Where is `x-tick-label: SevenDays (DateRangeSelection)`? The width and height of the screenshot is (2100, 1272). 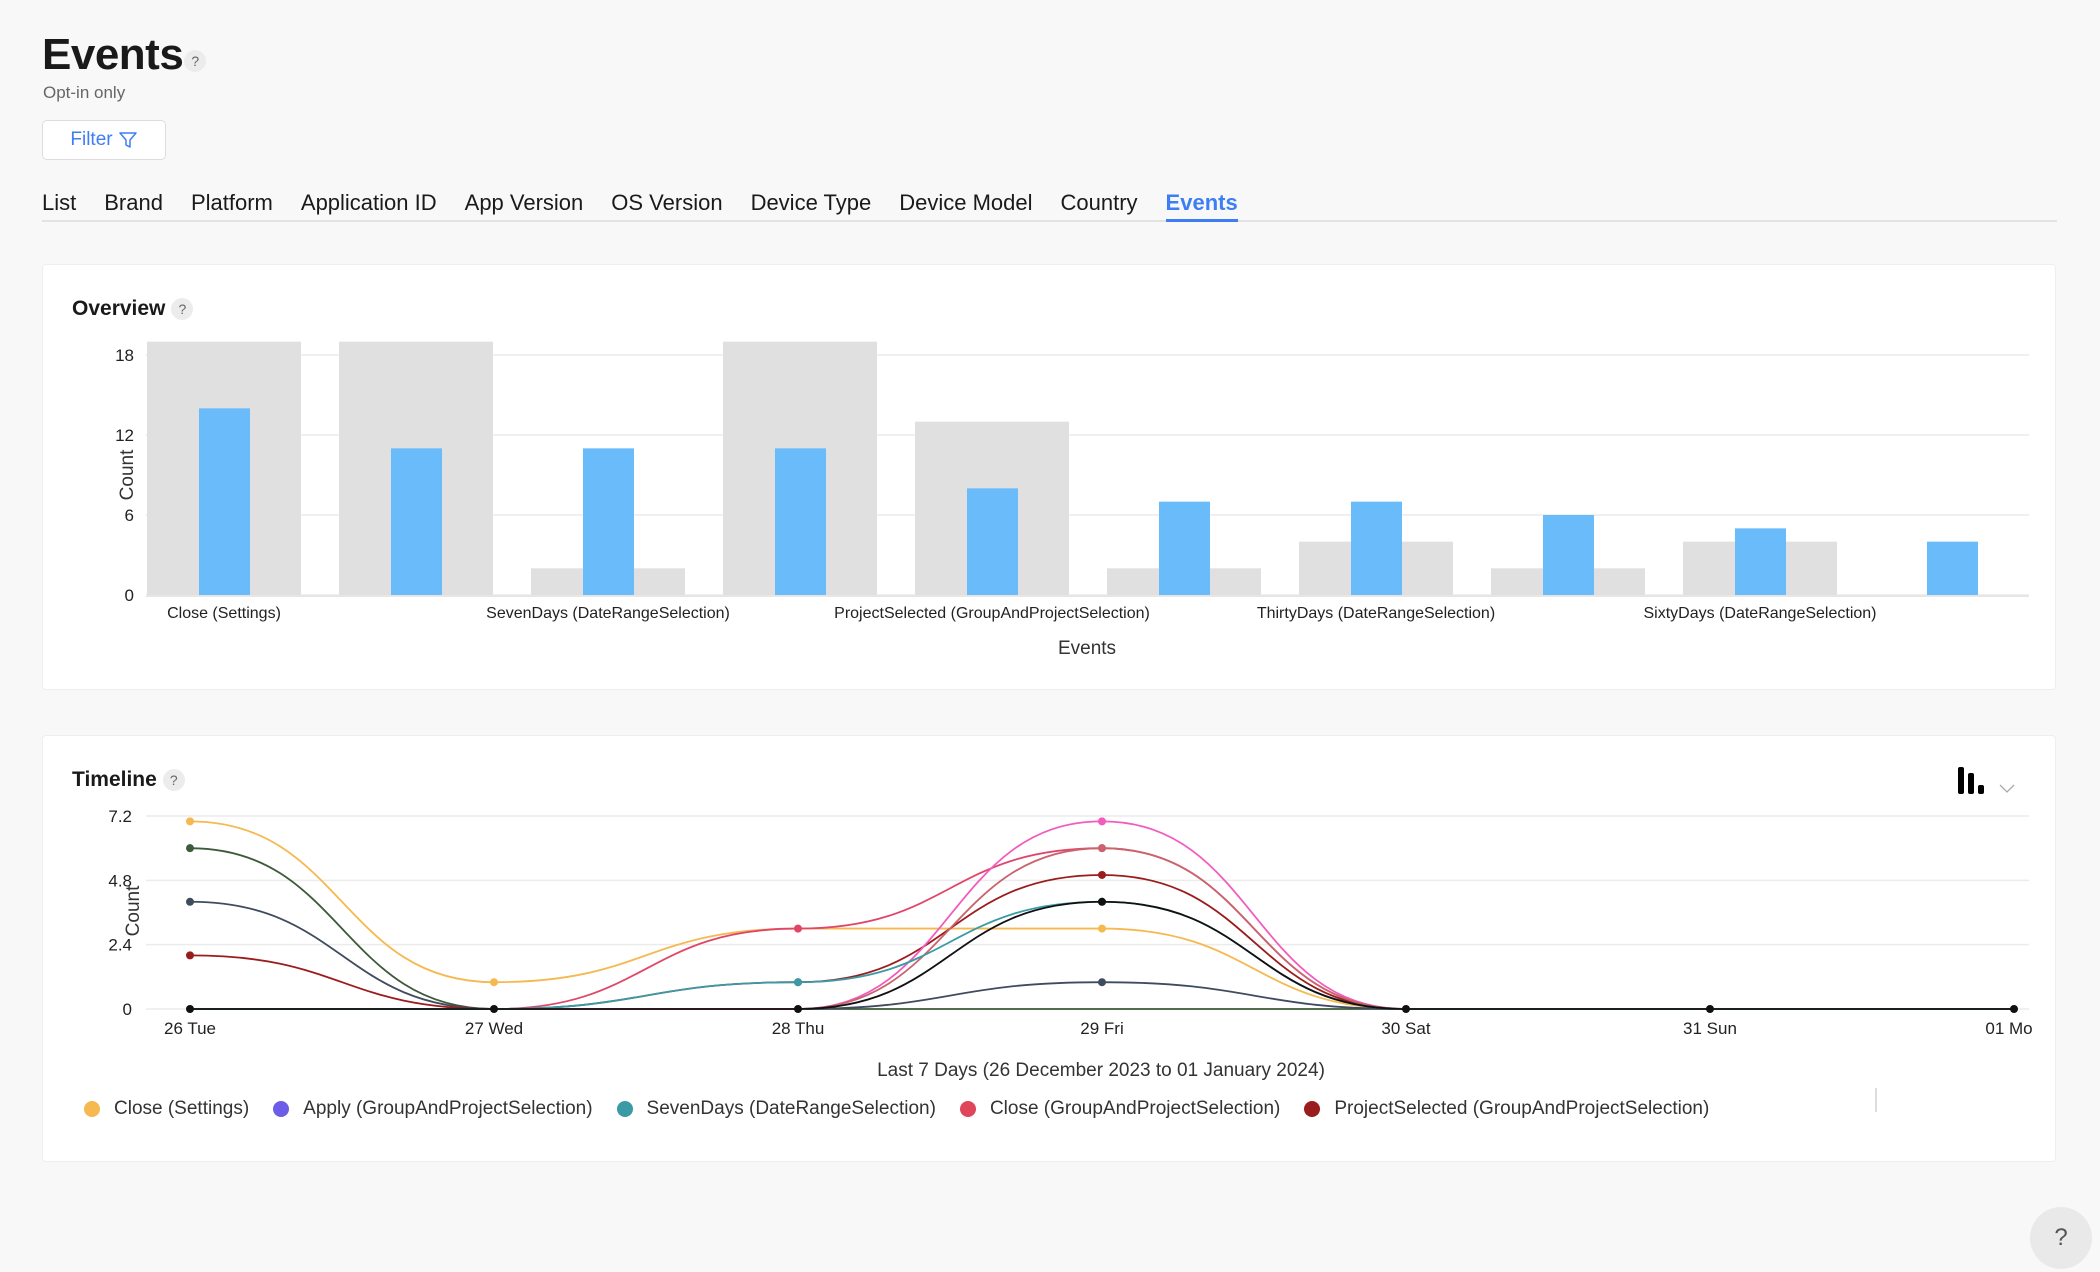
x-tick-label: SevenDays (DateRangeSelection) is located at coordinates (608, 613).